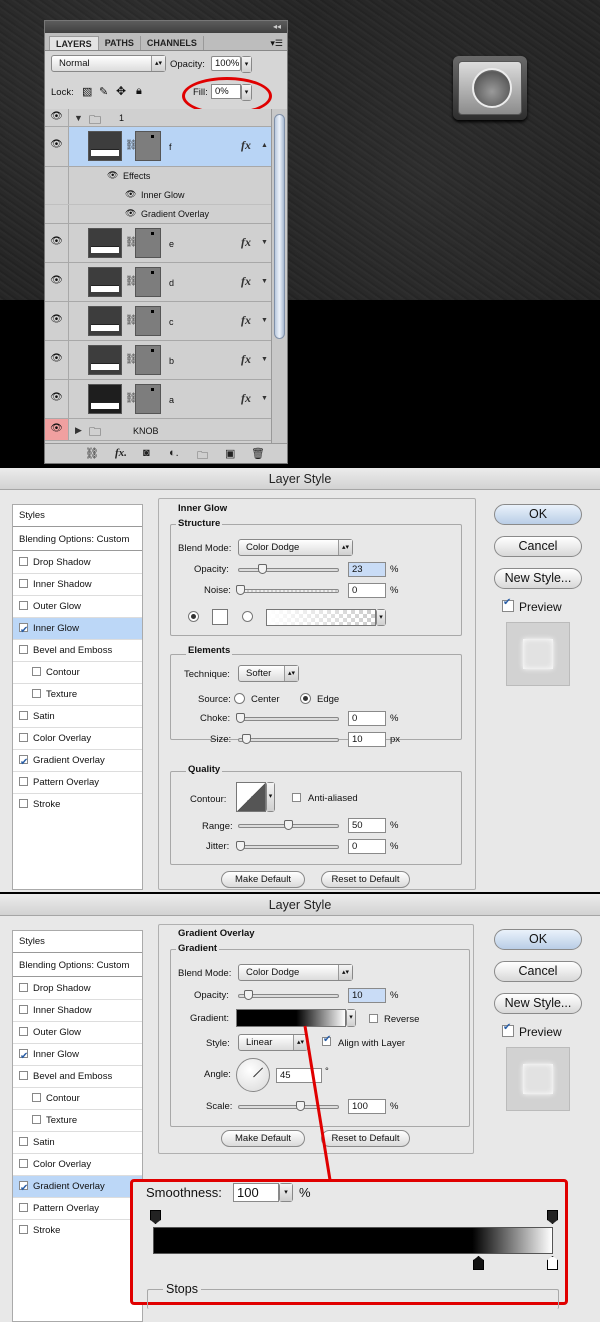  I want to click on lock-transparent-icon: ▧, so click(87, 91).